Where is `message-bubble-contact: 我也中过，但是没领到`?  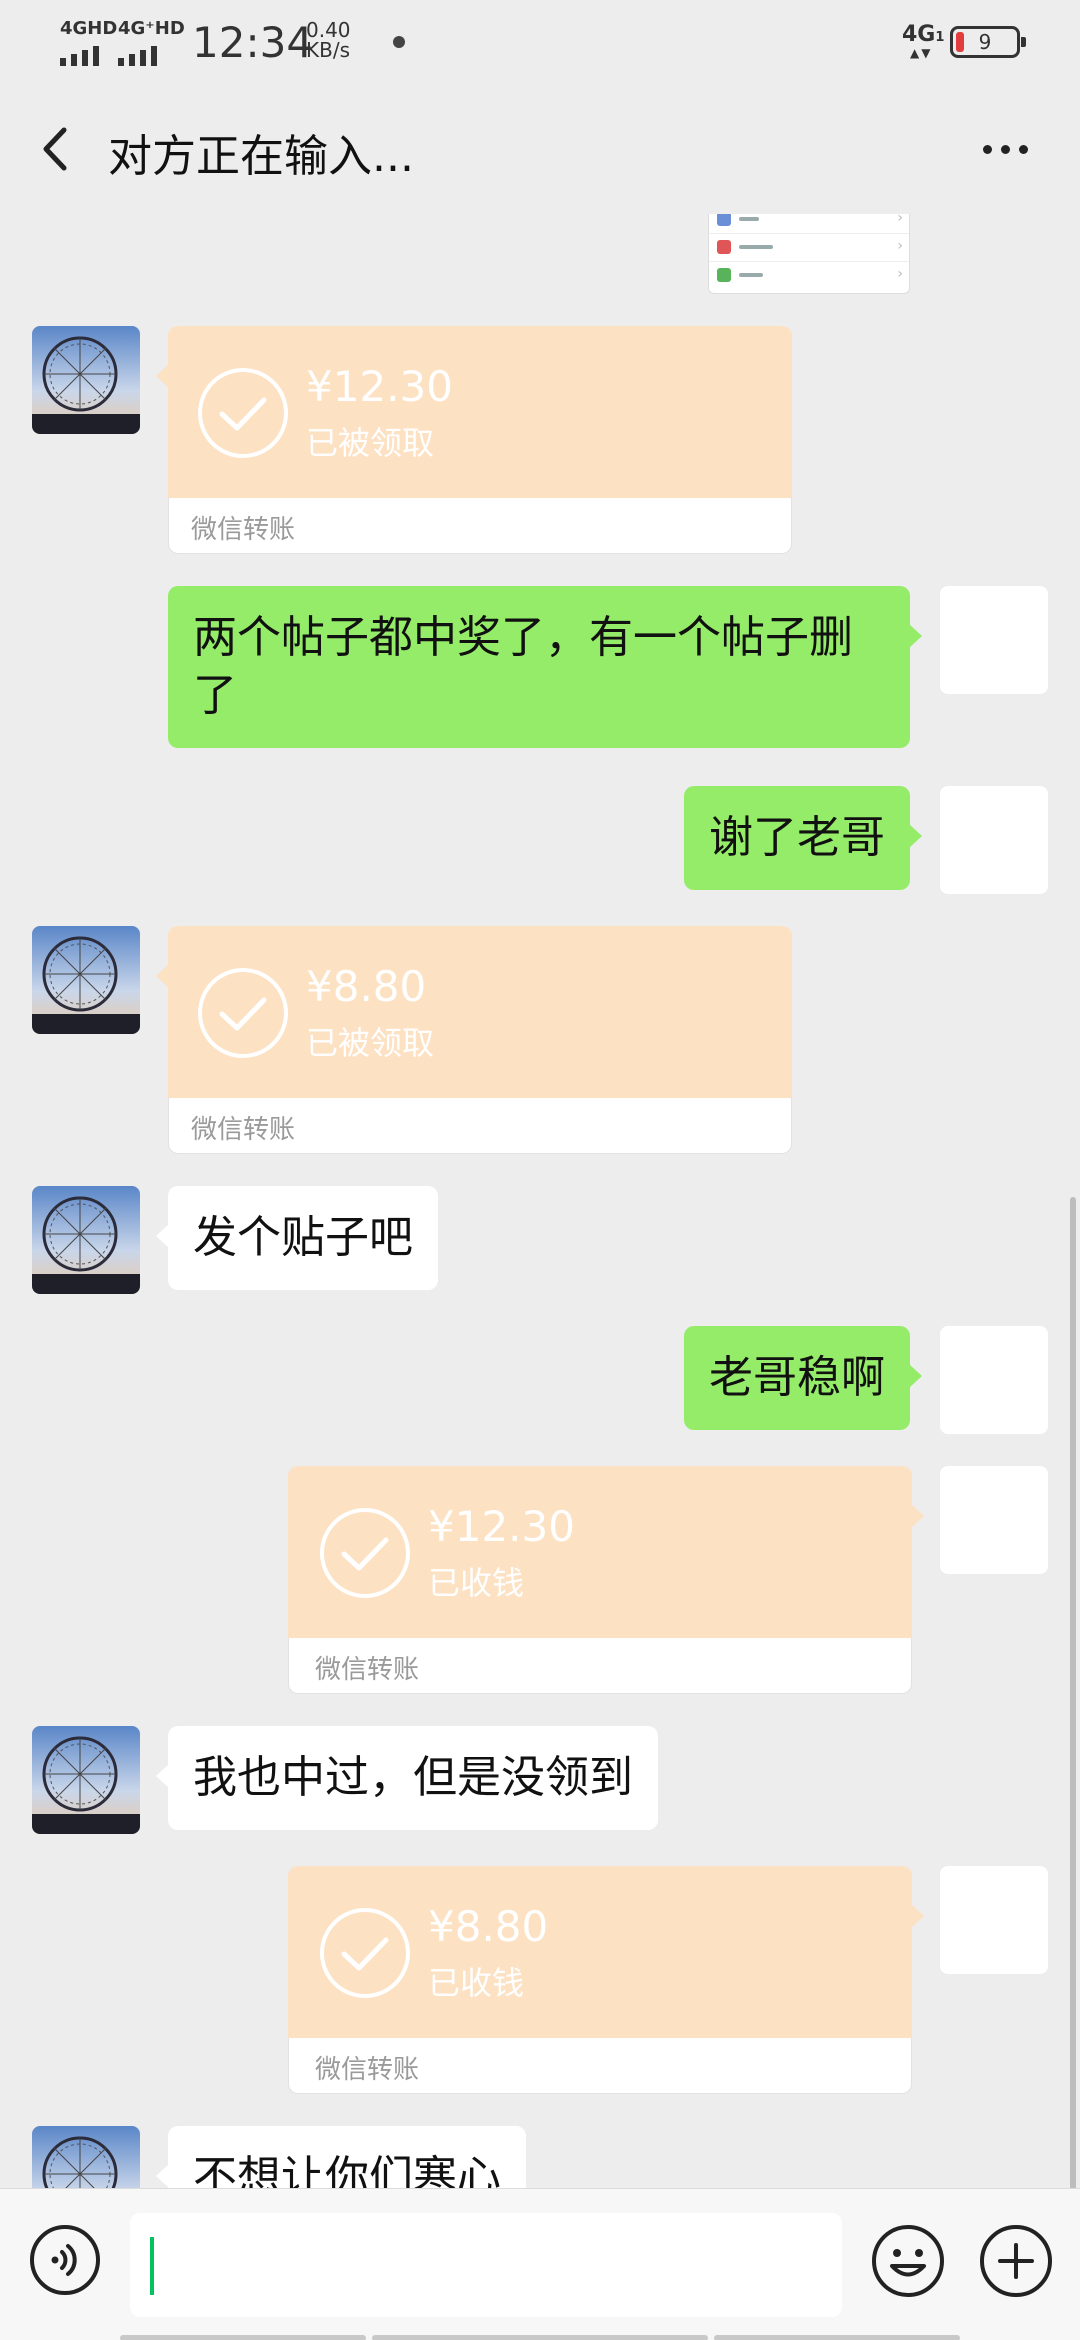 message-bubble-contact: 我也中过，但是没领到 is located at coordinates (407, 1778).